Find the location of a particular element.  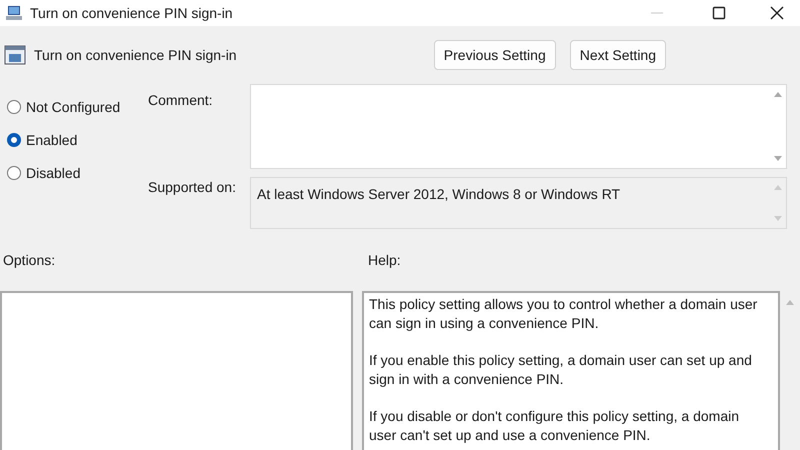

comment-label: Comment: is located at coordinates (181, 100).